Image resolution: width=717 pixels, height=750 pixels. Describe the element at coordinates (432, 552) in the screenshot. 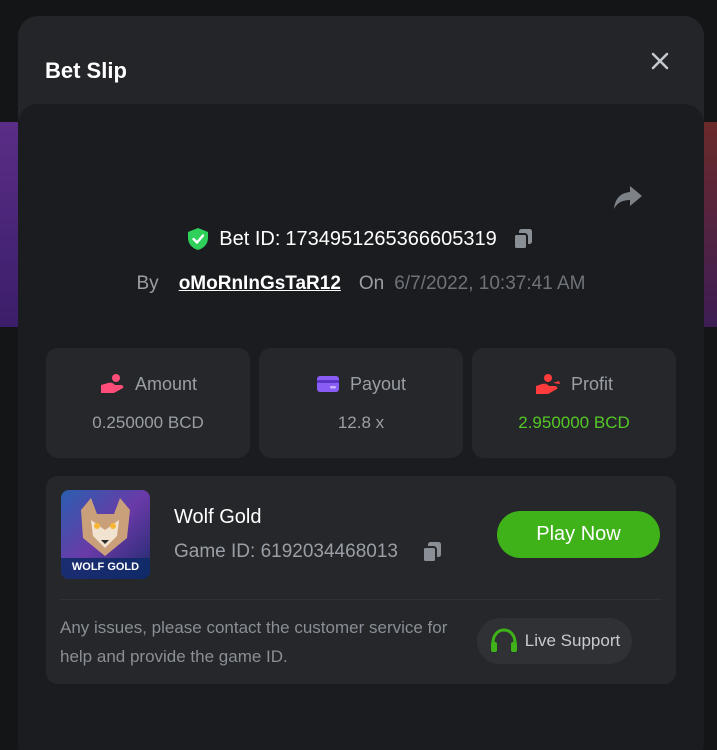

I see `copy-game-id-icon` at that location.